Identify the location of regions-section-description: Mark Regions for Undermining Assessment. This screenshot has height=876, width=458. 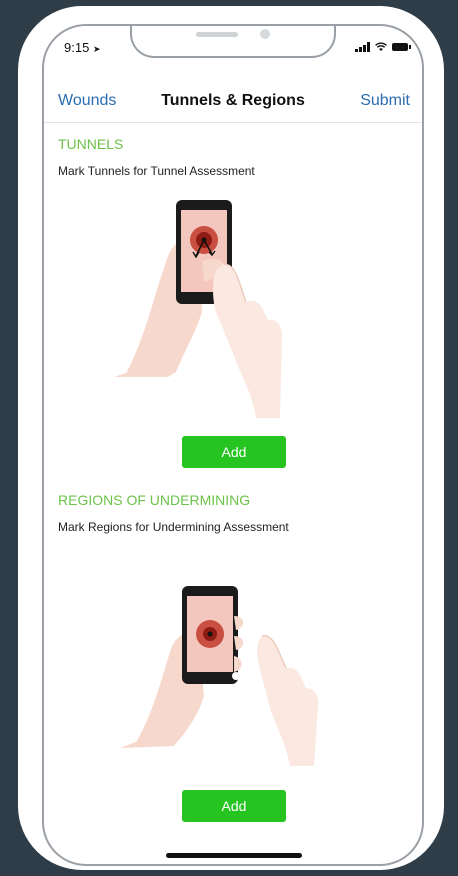
(173, 527).